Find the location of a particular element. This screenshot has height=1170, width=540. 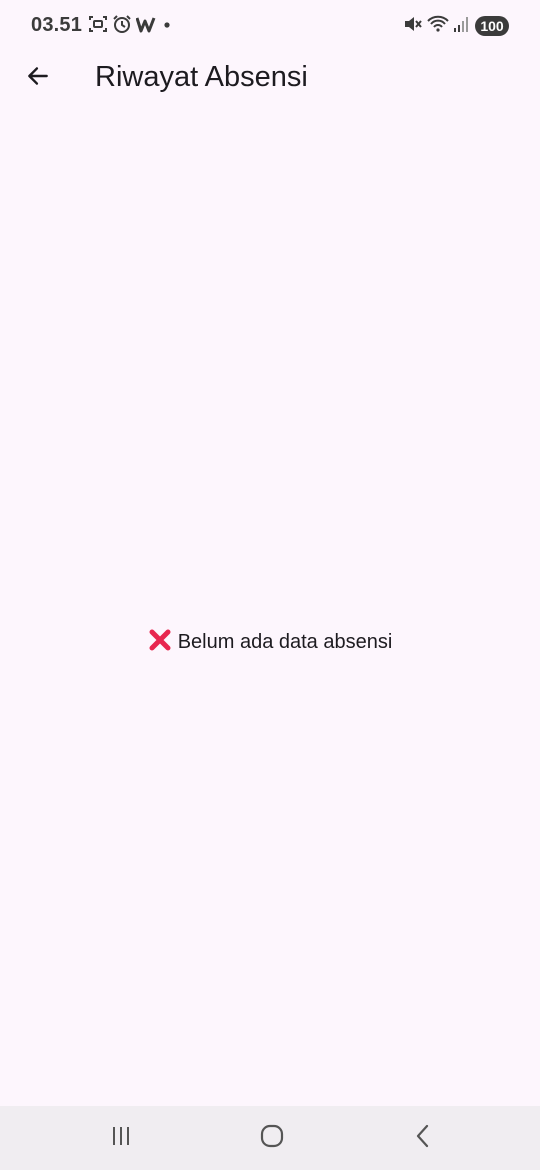

empty-message: Belum ada data absensi is located at coordinates (285, 642).